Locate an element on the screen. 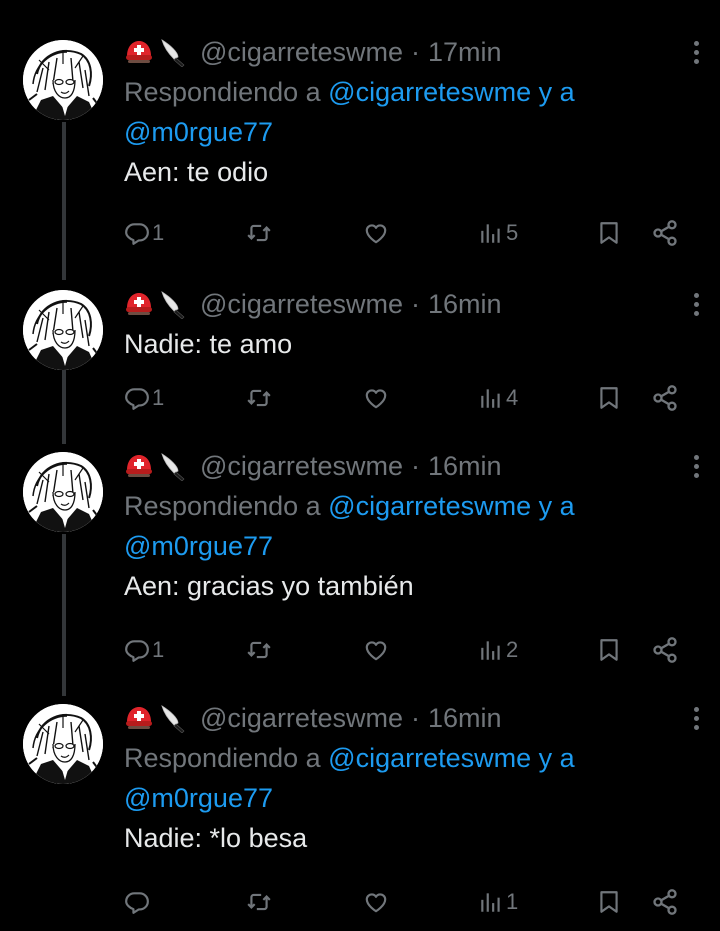 The width and height of the screenshot is (720, 931). timestamp: 17min is located at coordinates (465, 52).